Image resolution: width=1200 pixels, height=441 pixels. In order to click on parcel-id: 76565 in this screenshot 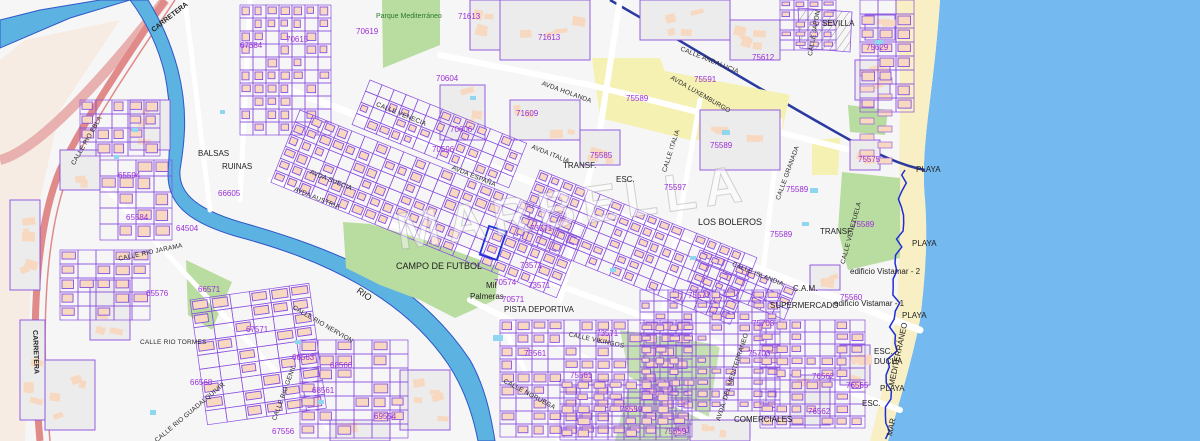, I will do `click(857, 386)`.